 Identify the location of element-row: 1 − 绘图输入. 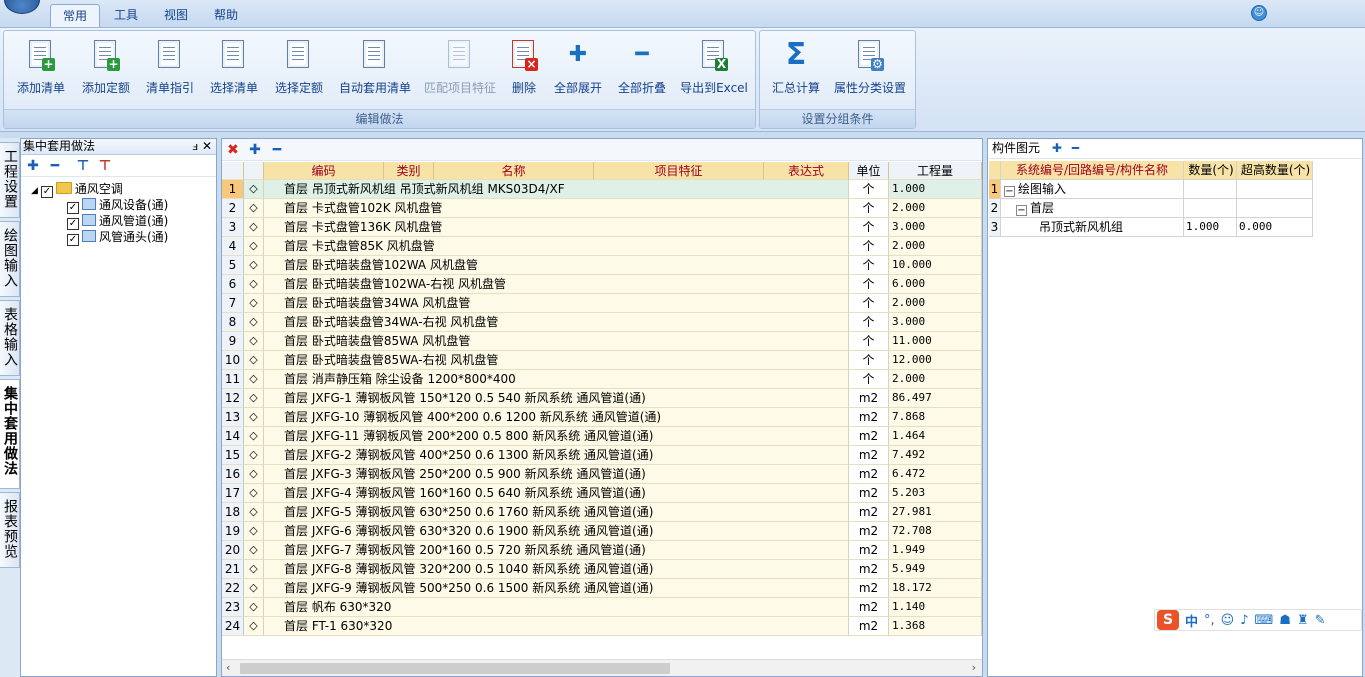
(1151, 189).